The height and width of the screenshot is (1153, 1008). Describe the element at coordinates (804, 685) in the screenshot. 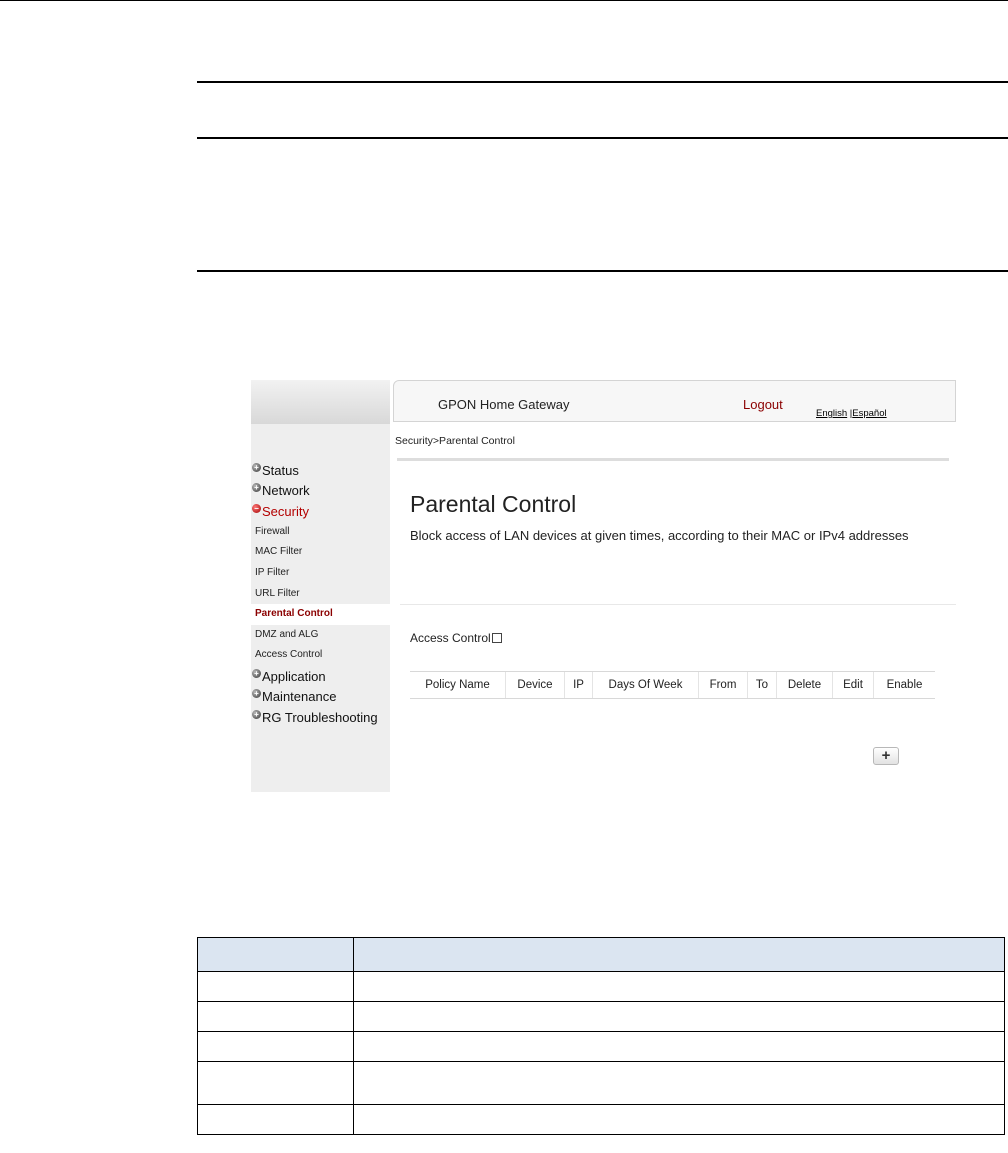

I see `col-delete: Delete` at that location.